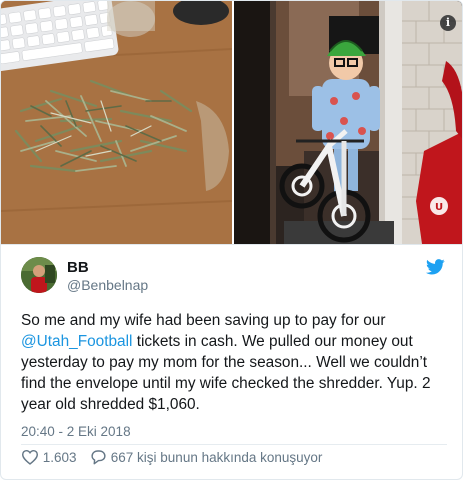 The height and width of the screenshot is (490, 465). Describe the element at coordinates (76, 341) in the screenshot. I see `mention-link: @Utah_Football` at that location.